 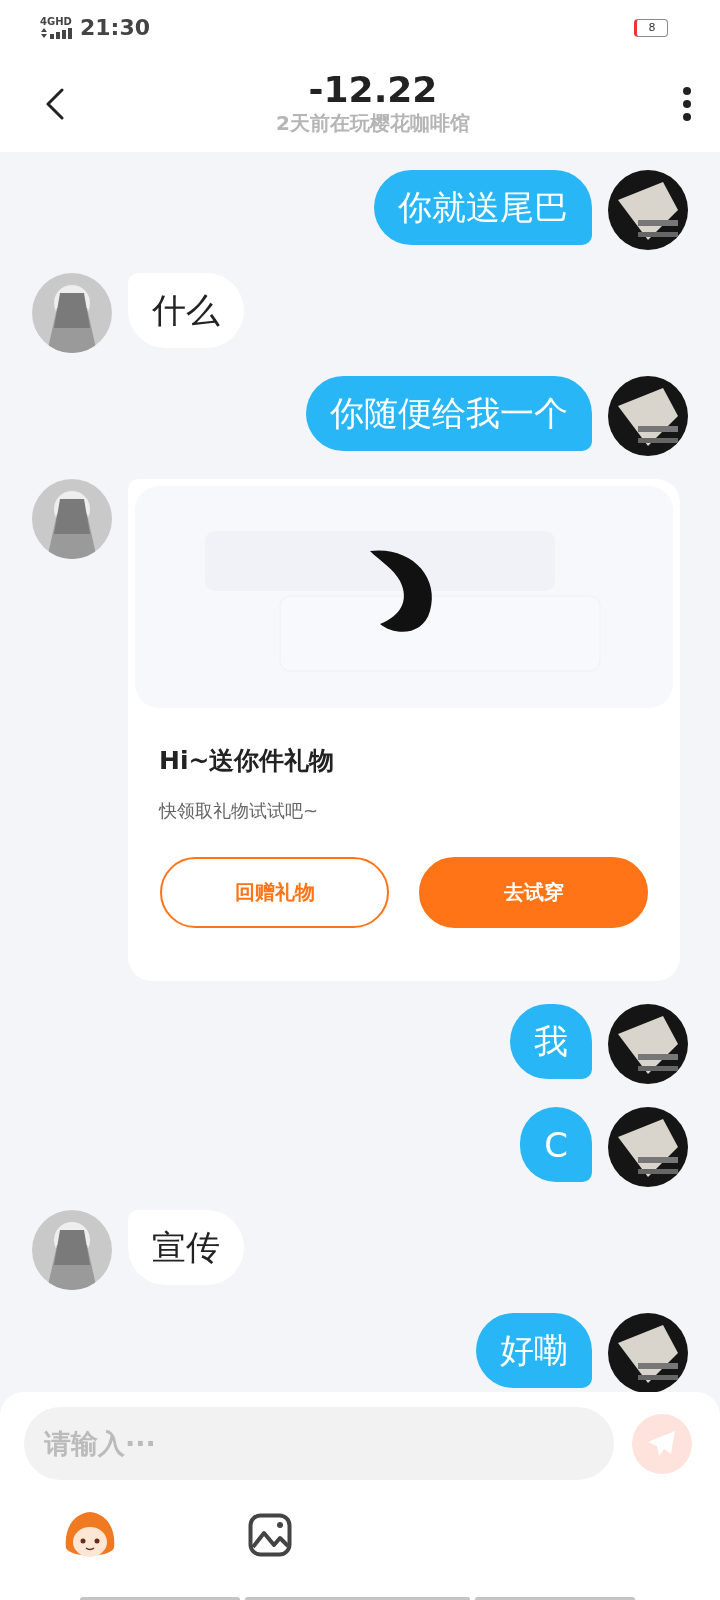 What do you see at coordinates (115, 27) in the screenshot?
I see `status-time: 21:30` at bounding box center [115, 27].